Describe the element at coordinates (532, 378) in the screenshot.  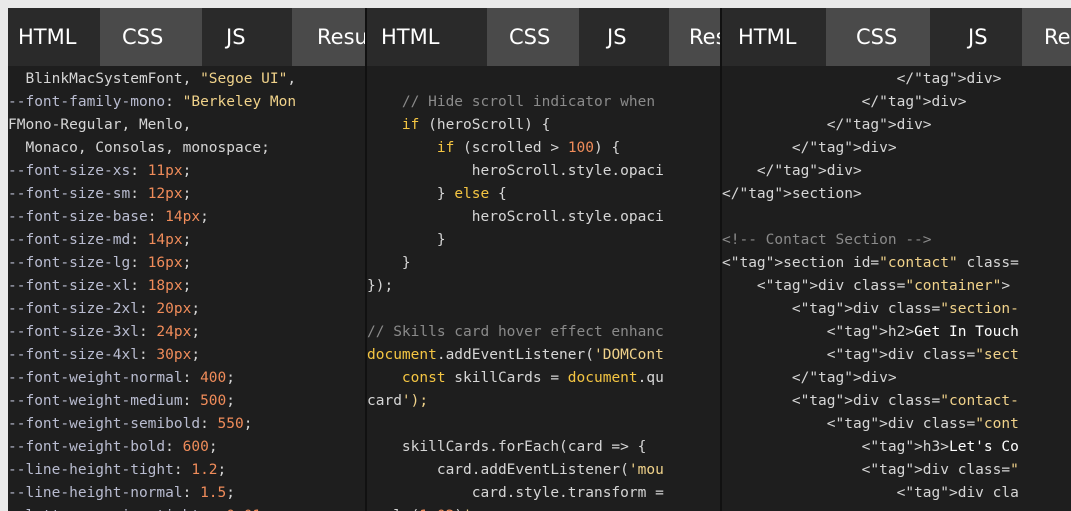
I see `js-code-line: const skillCards = document.qu` at that location.